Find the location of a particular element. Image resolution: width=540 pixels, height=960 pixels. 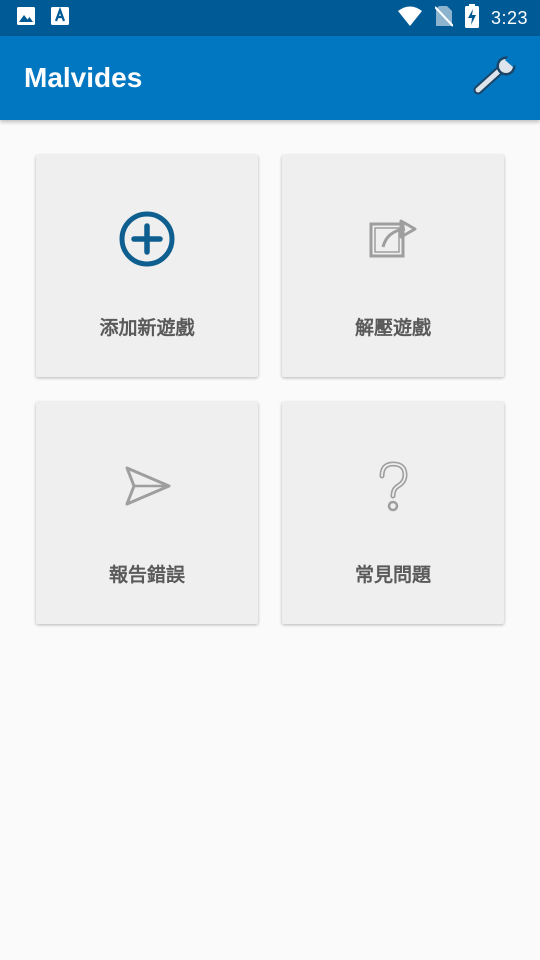

send-icon is located at coordinates (147, 486).